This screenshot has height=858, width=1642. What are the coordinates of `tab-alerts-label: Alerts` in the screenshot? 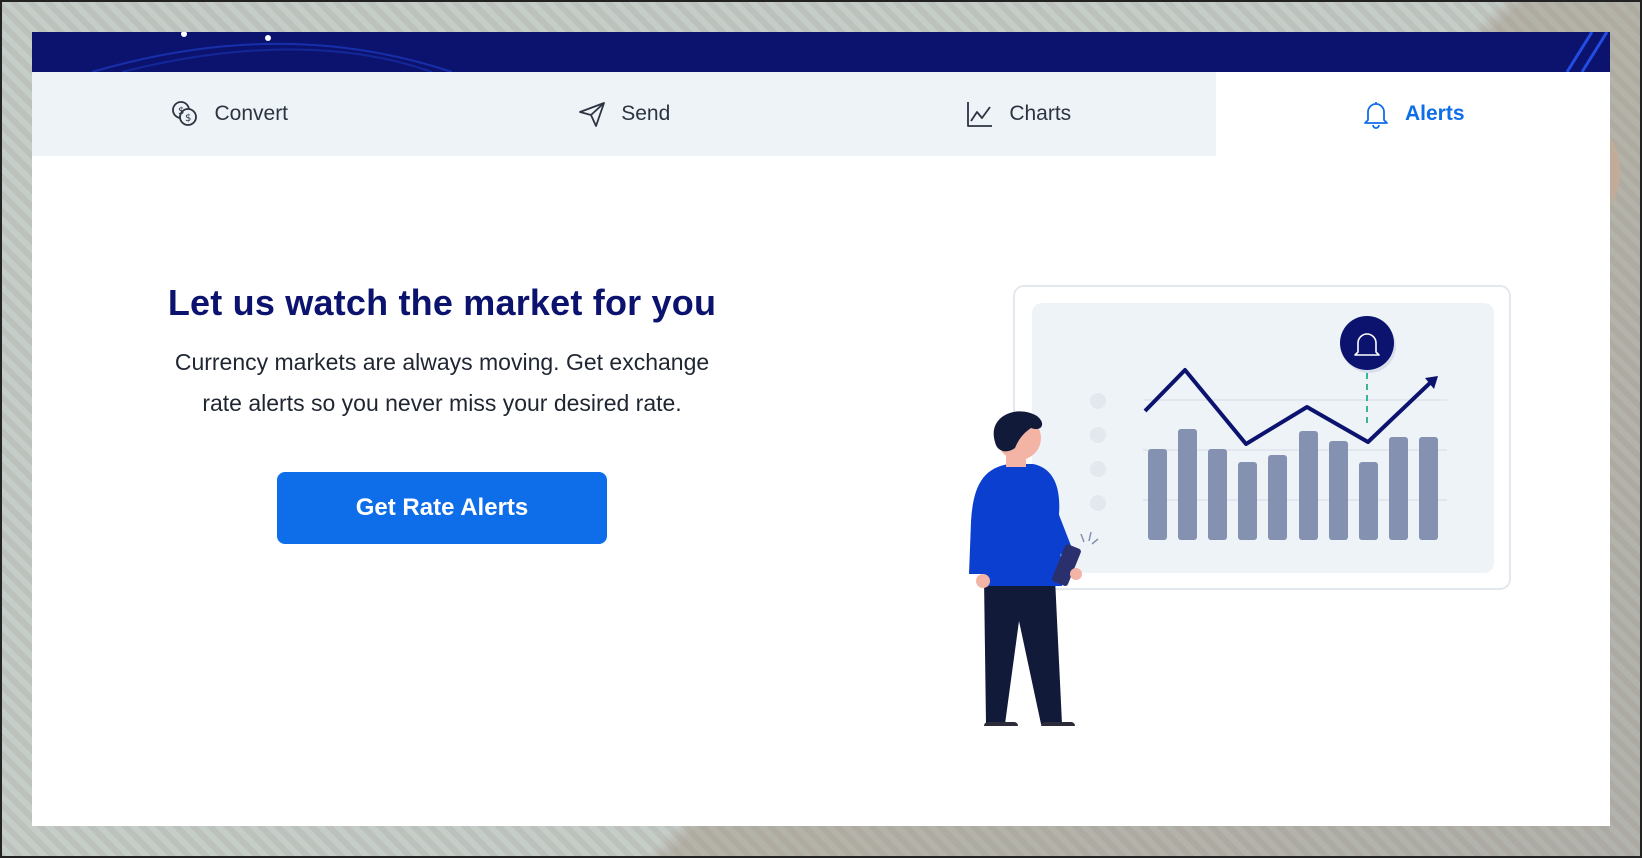 It's located at (1434, 113).